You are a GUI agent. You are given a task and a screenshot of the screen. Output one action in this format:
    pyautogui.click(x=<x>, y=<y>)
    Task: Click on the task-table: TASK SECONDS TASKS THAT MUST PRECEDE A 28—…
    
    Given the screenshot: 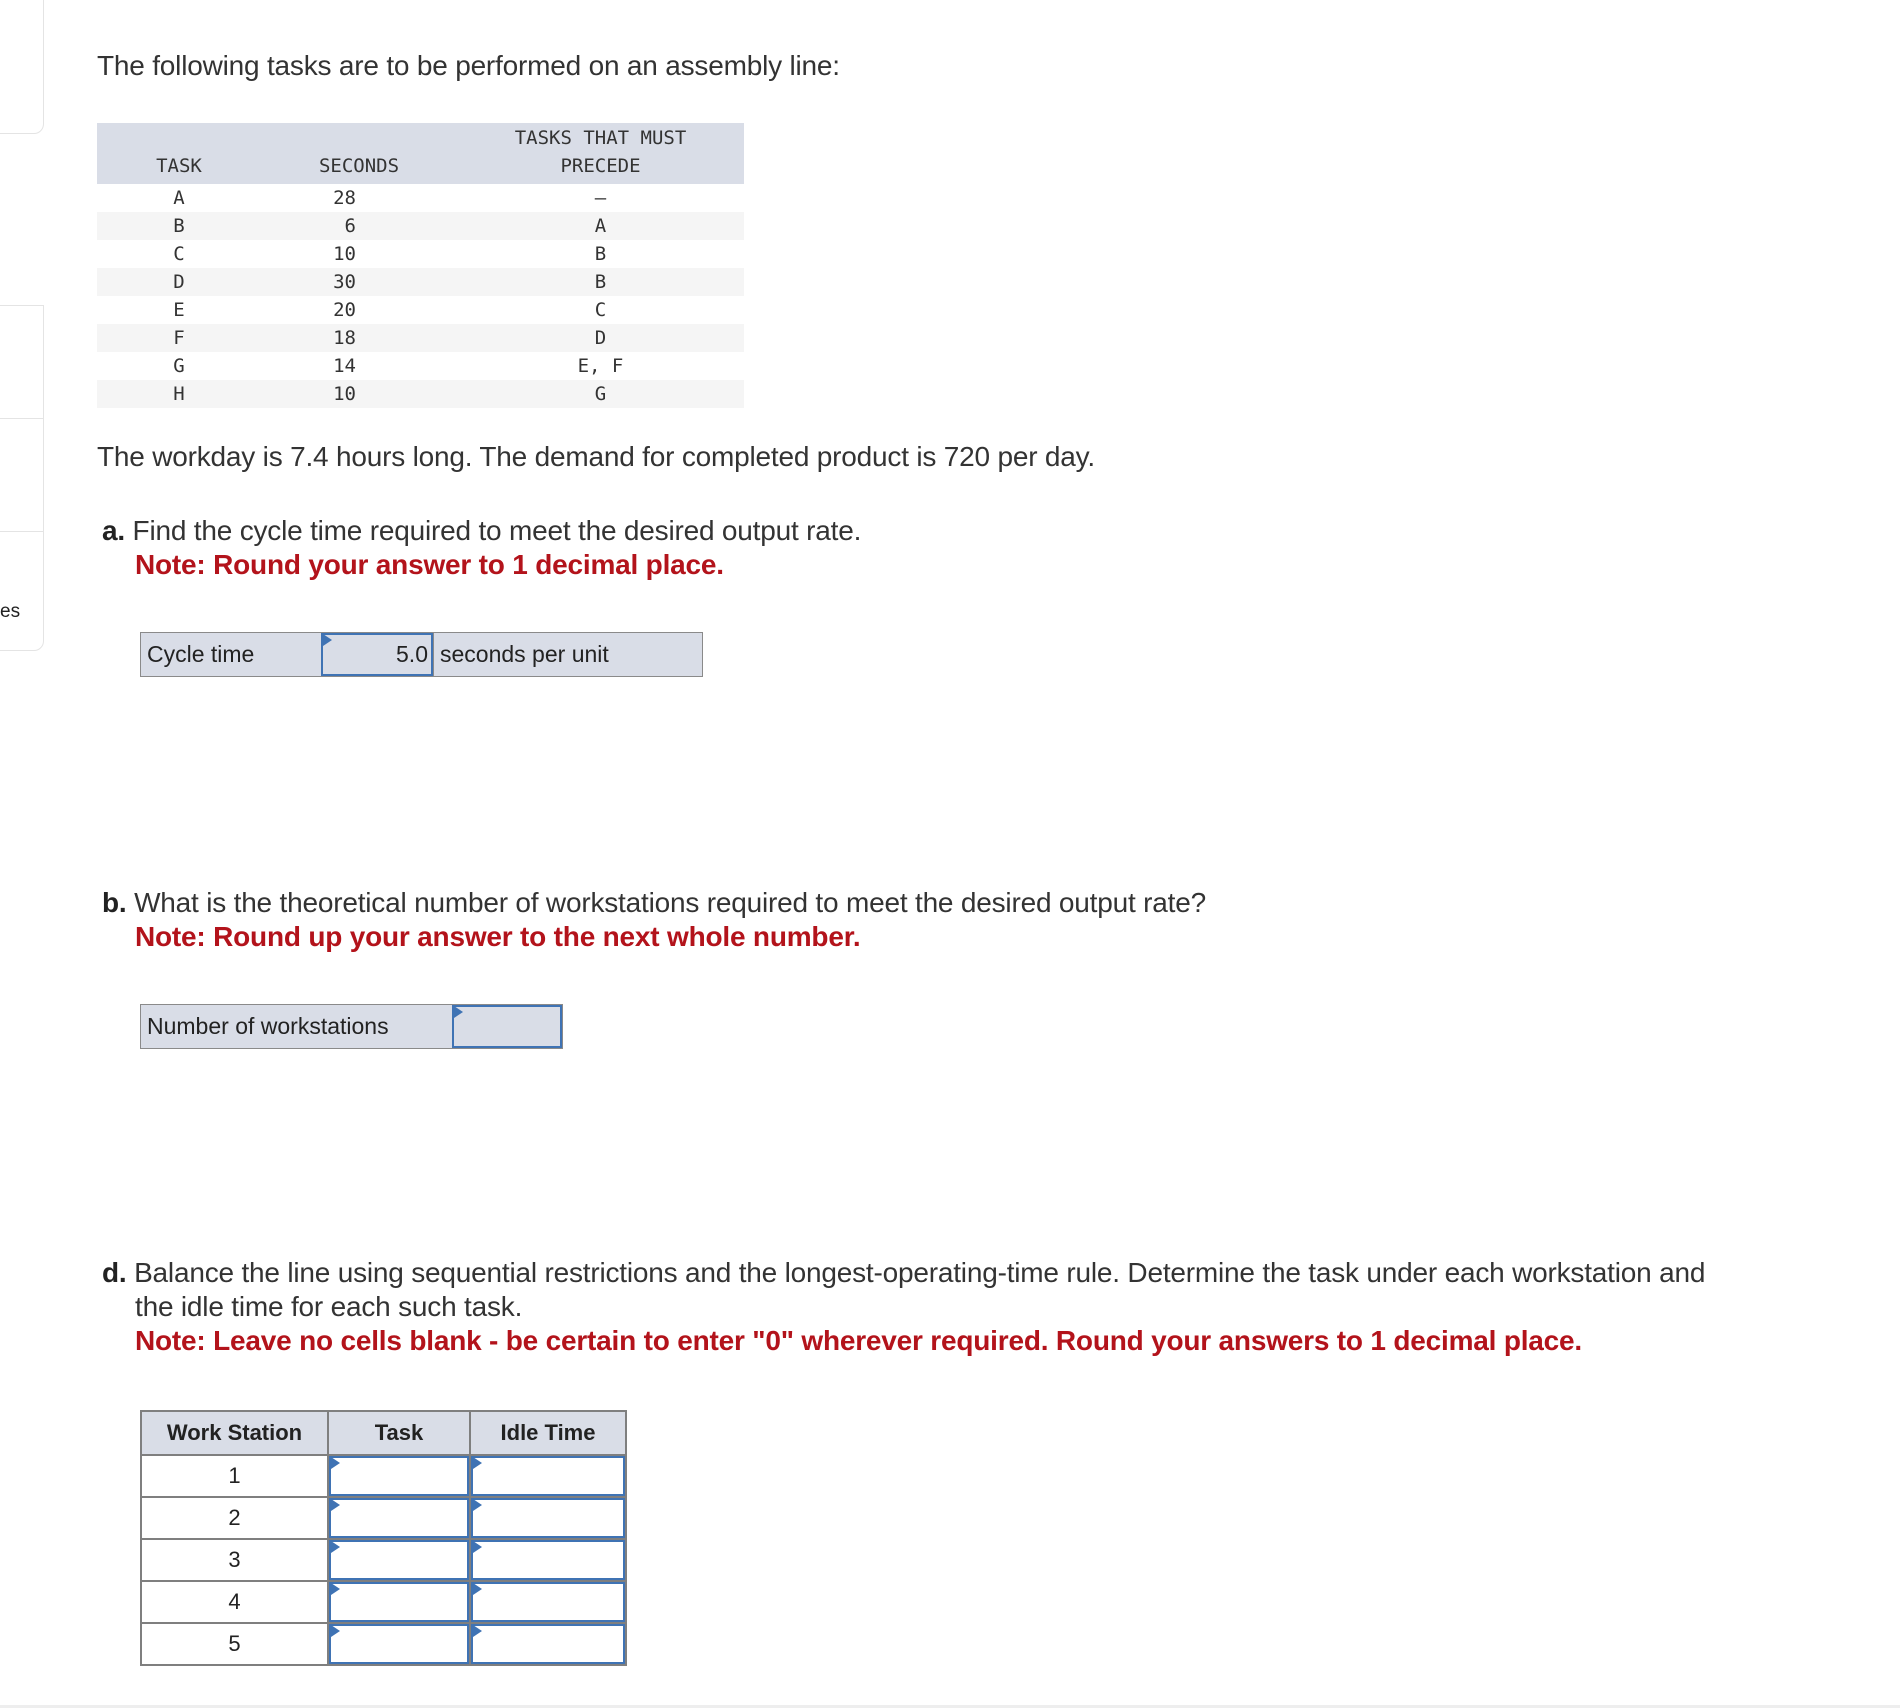 What is the action you would take?
    pyautogui.click(x=420, y=265)
    